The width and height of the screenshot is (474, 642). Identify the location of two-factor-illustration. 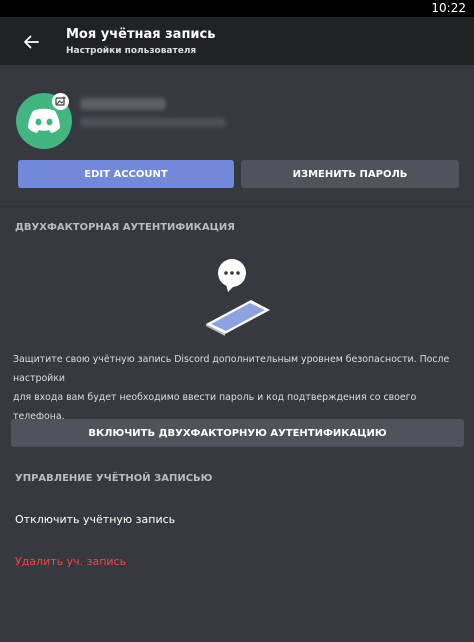
(236, 296).